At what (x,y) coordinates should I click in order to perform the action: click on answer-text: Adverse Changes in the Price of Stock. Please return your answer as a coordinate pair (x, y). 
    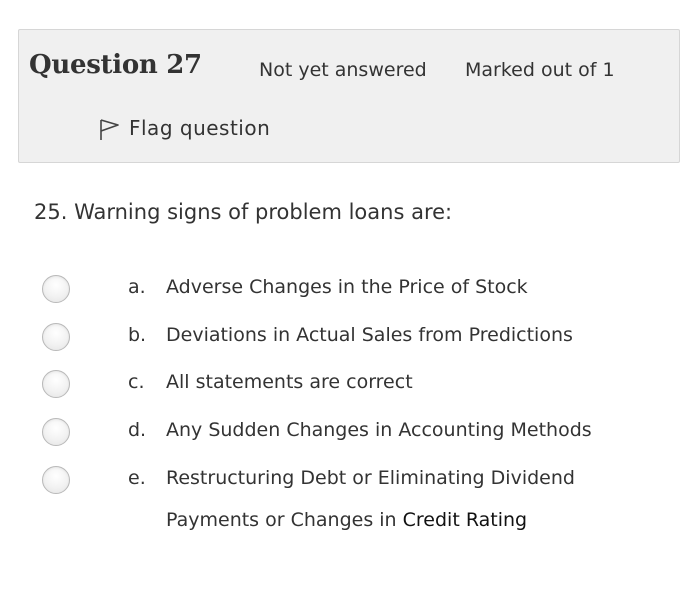
    Looking at the image, I should click on (347, 287).